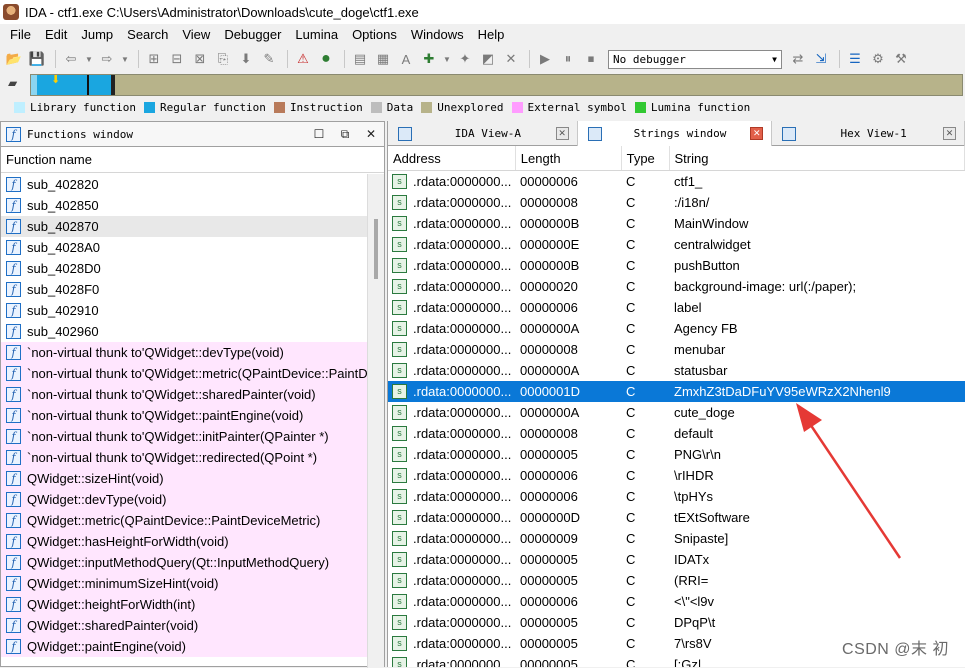 The width and height of the screenshot is (965, 668). I want to click on search-next-icon: ⊠, so click(200, 59).